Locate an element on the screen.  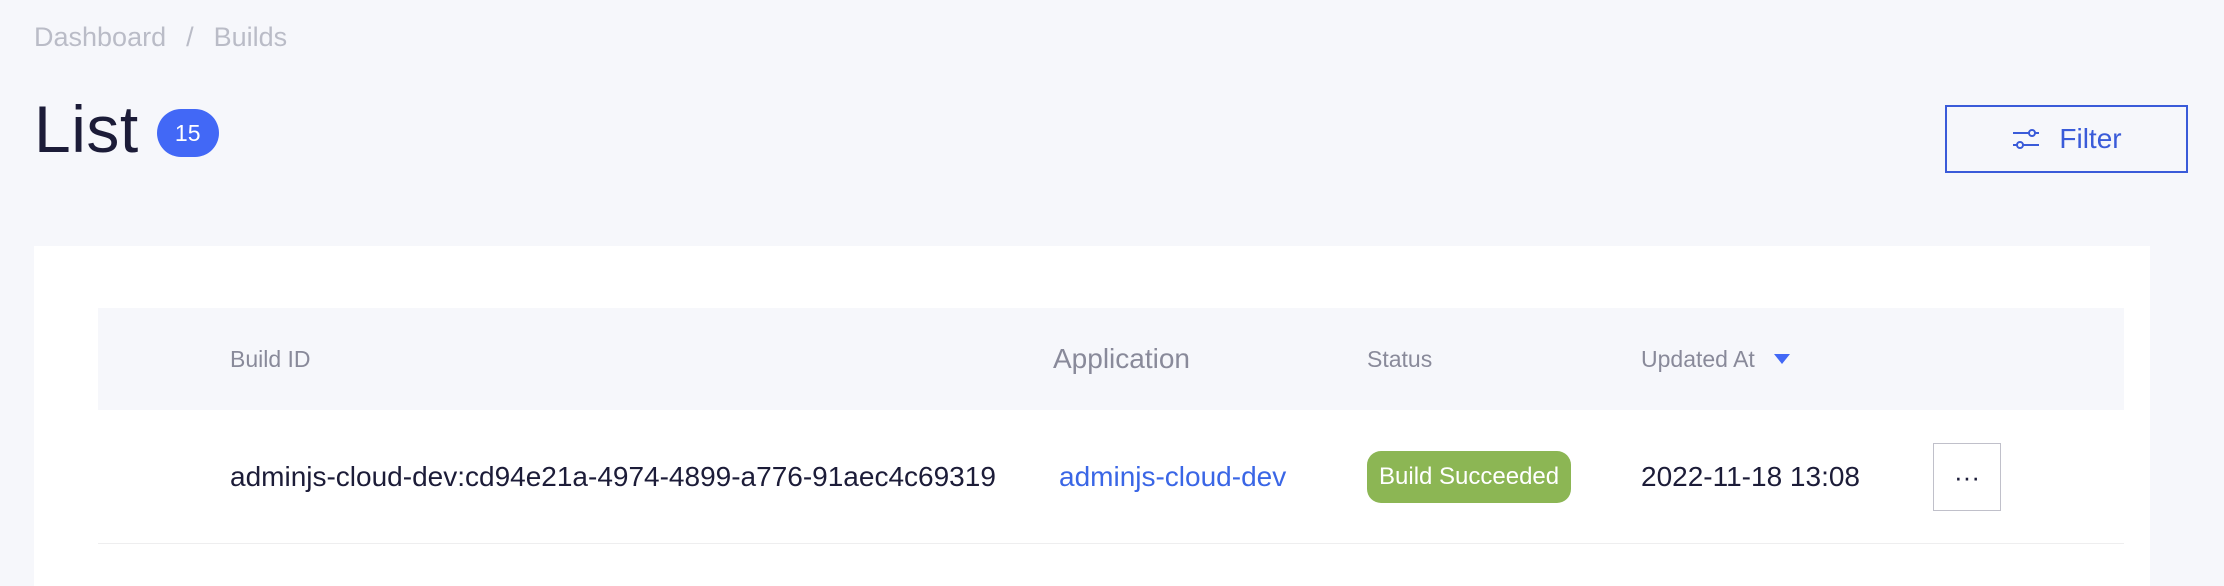
column-header-updated-at-label: Updated At is located at coordinates (1698, 358).